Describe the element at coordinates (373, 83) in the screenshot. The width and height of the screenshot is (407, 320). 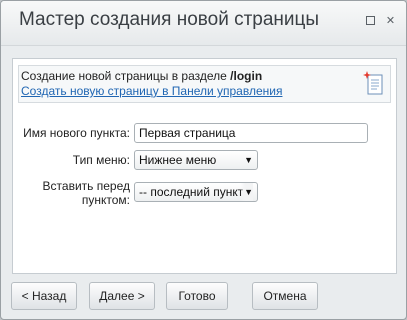
I see `new-page-icon` at that location.